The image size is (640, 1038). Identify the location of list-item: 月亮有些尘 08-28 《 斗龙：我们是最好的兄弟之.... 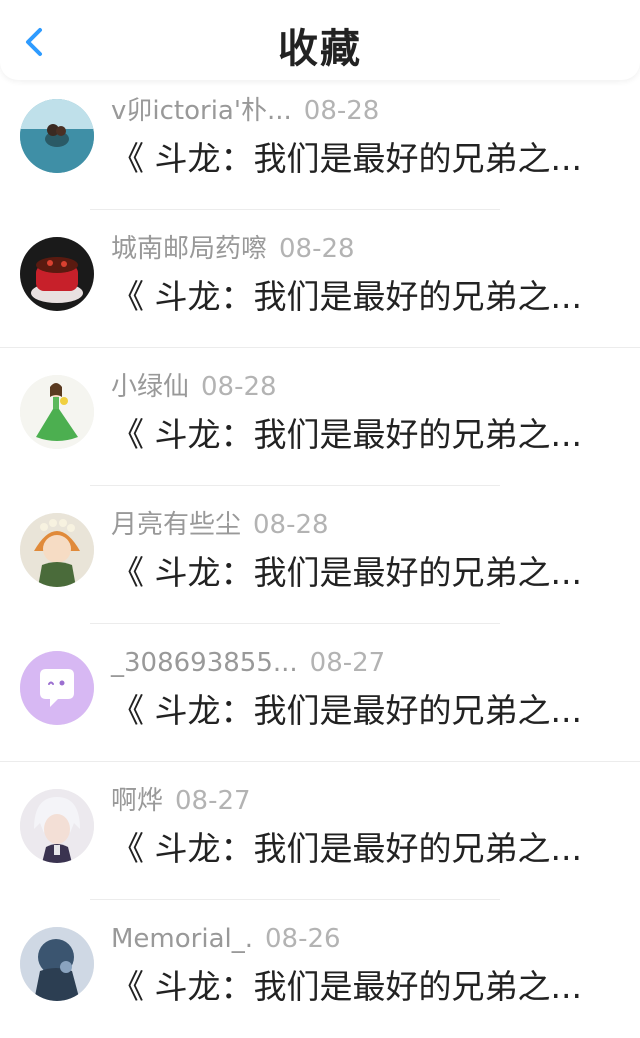
(320, 555).